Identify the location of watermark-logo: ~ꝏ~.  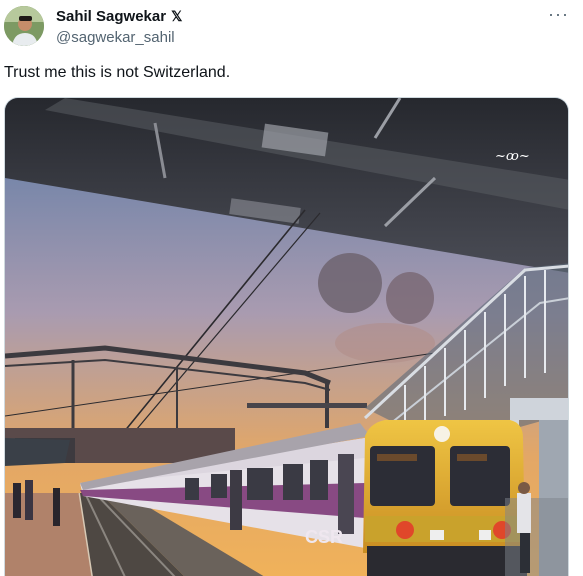
(512, 156).